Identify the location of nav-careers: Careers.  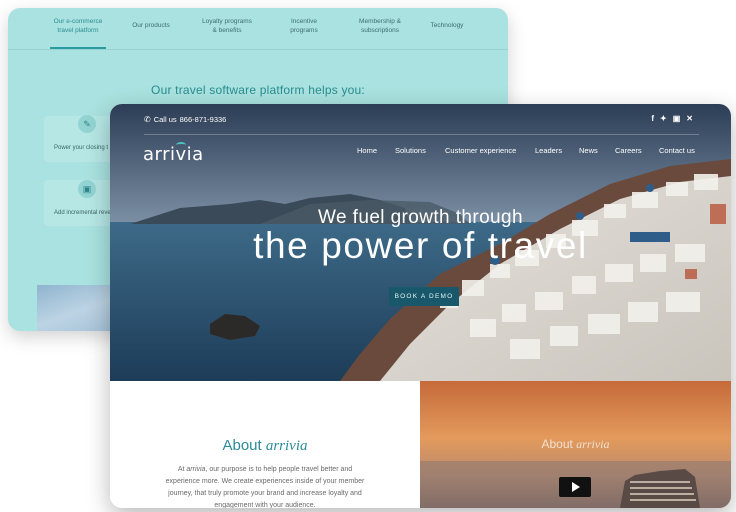
(628, 150).